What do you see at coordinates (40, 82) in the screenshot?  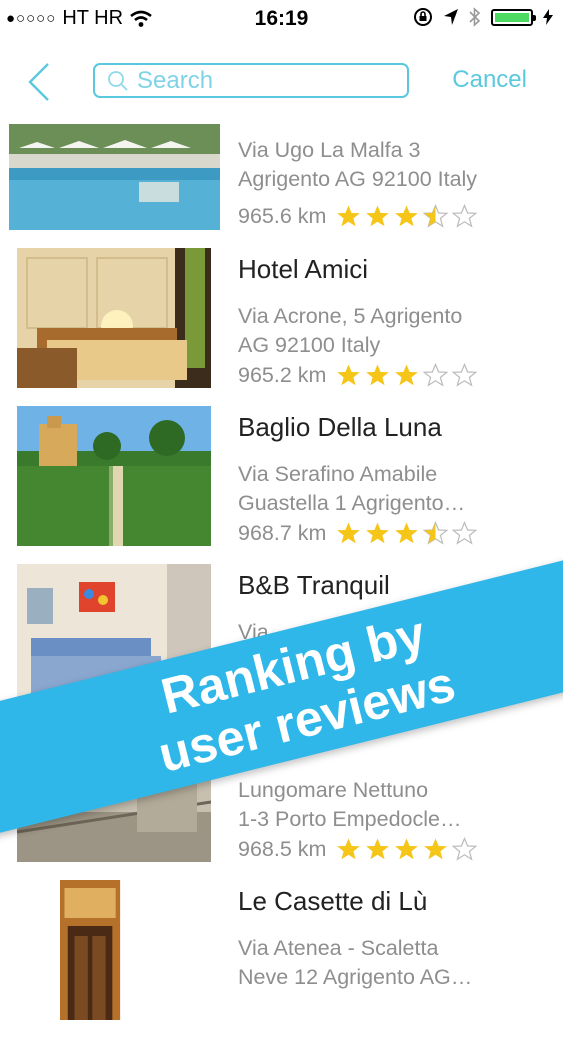 I see `back-chevron-icon` at bounding box center [40, 82].